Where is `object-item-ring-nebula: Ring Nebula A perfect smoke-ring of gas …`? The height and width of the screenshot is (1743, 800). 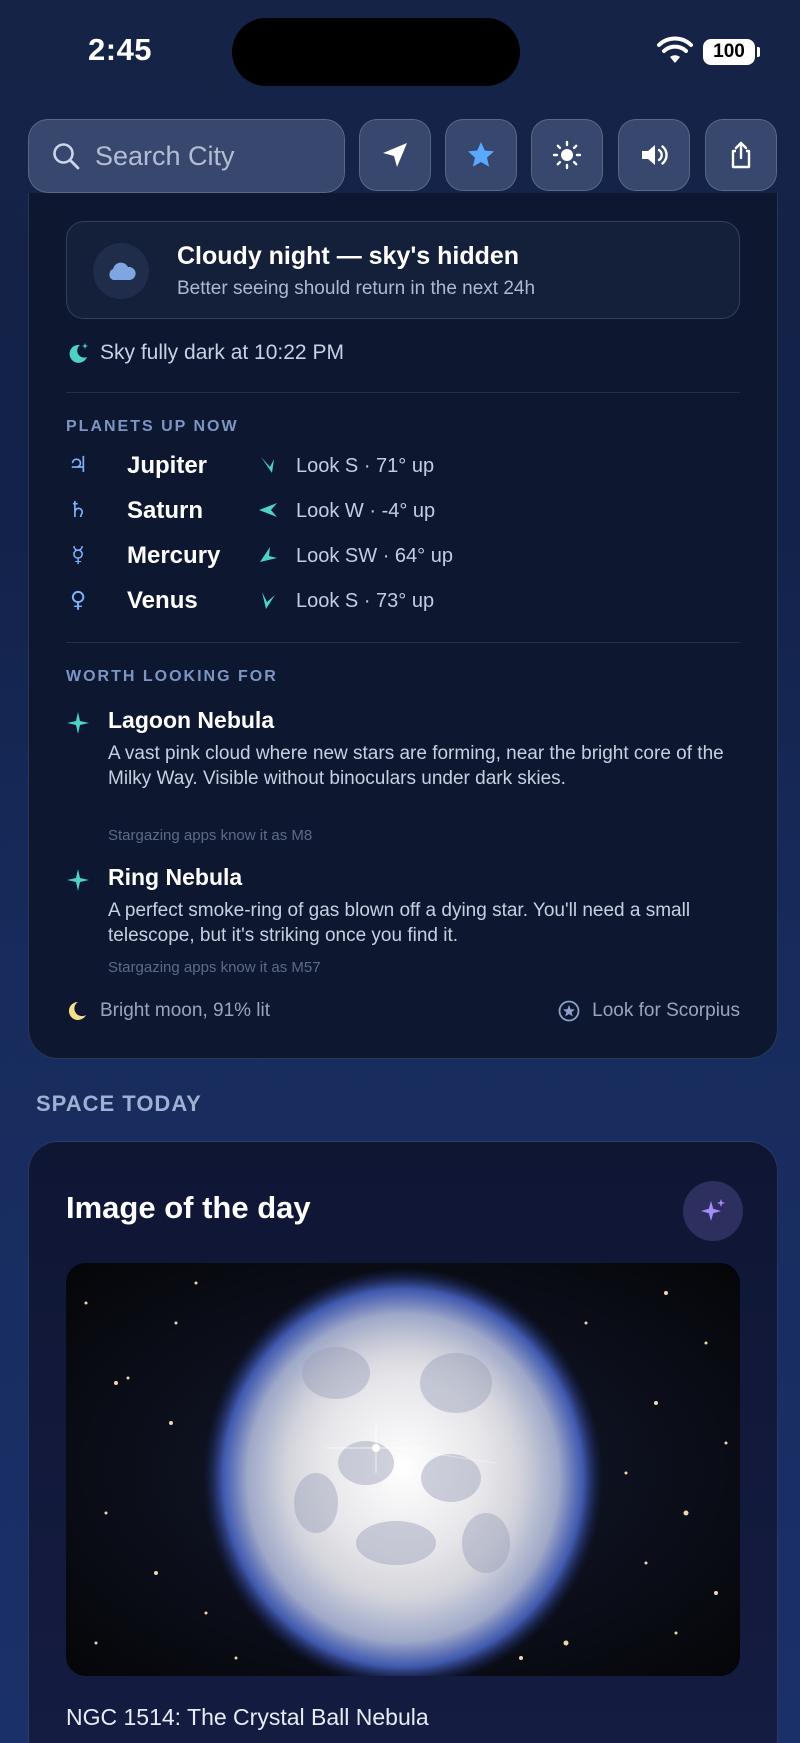 object-item-ring-nebula: Ring Nebula A perfect smoke-ring of gas … is located at coordinates (403, 924).